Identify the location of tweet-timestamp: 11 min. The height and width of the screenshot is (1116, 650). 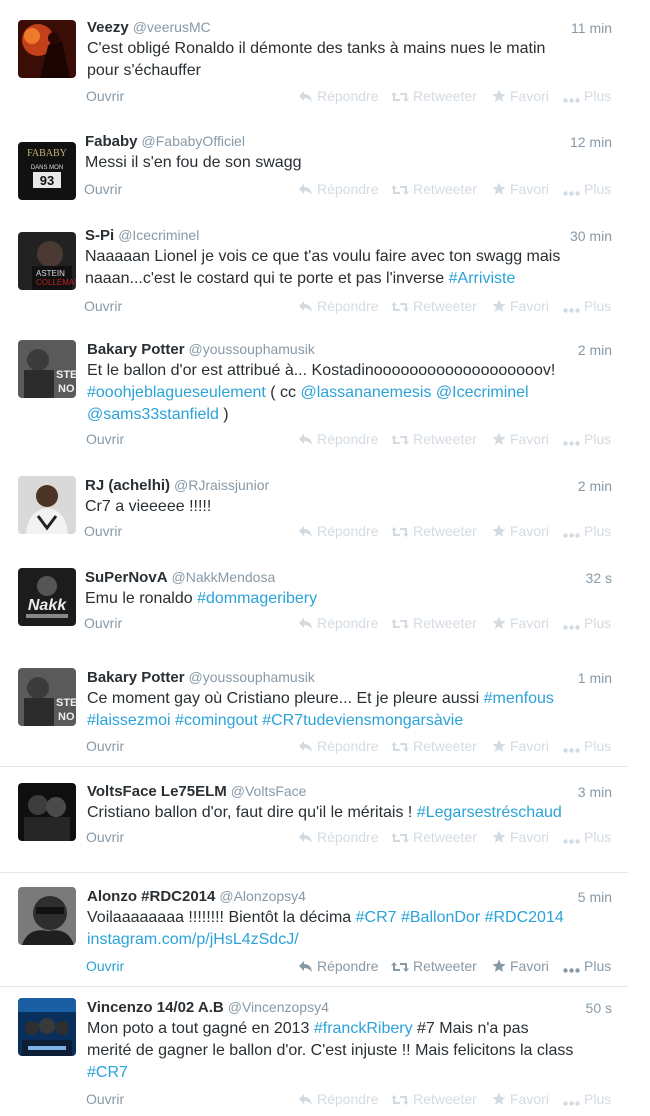
(591, 28).